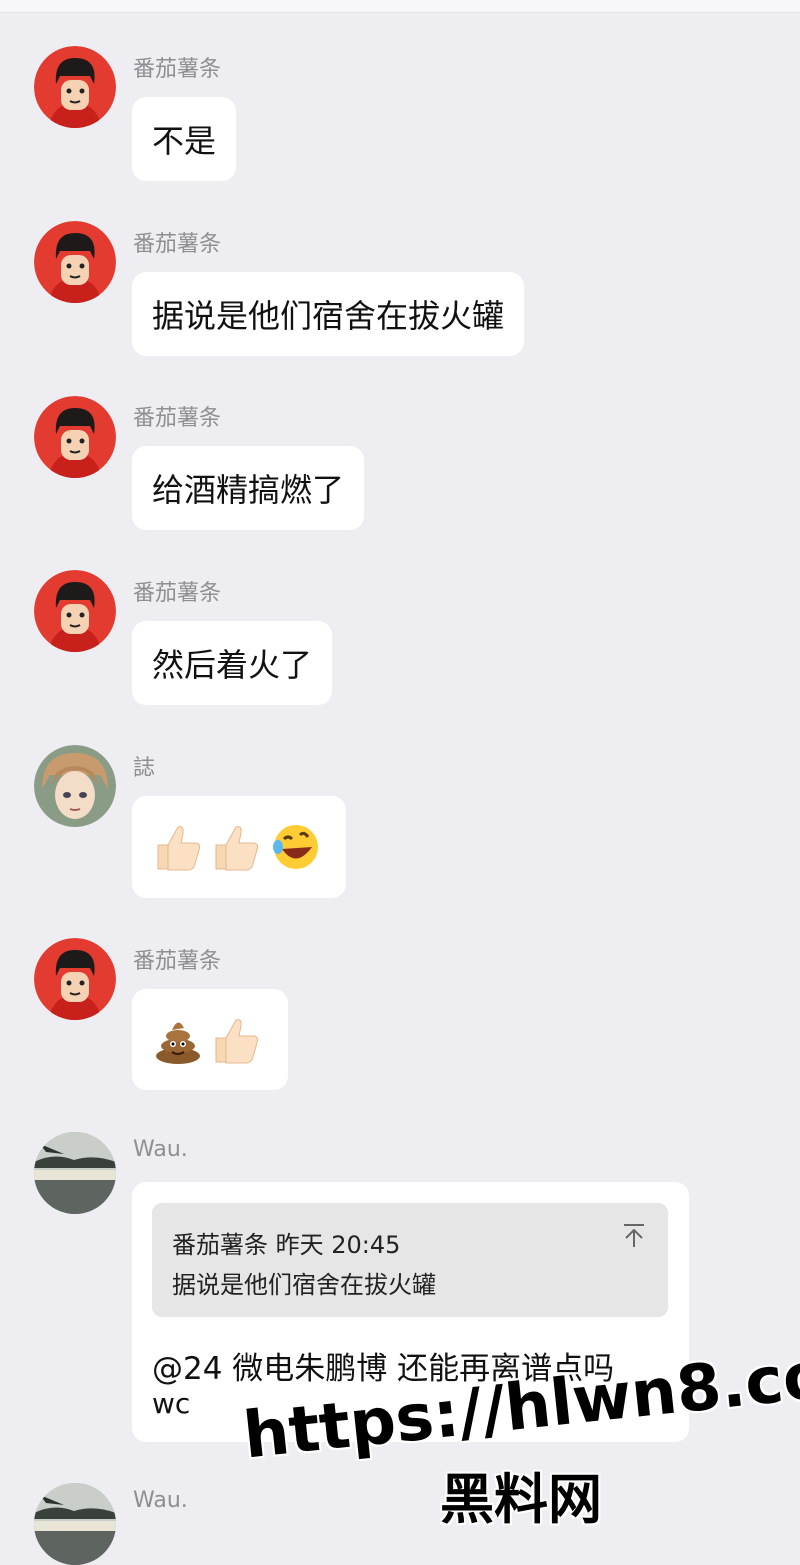  I want to click on message-text: 不是, so click(184, 141).